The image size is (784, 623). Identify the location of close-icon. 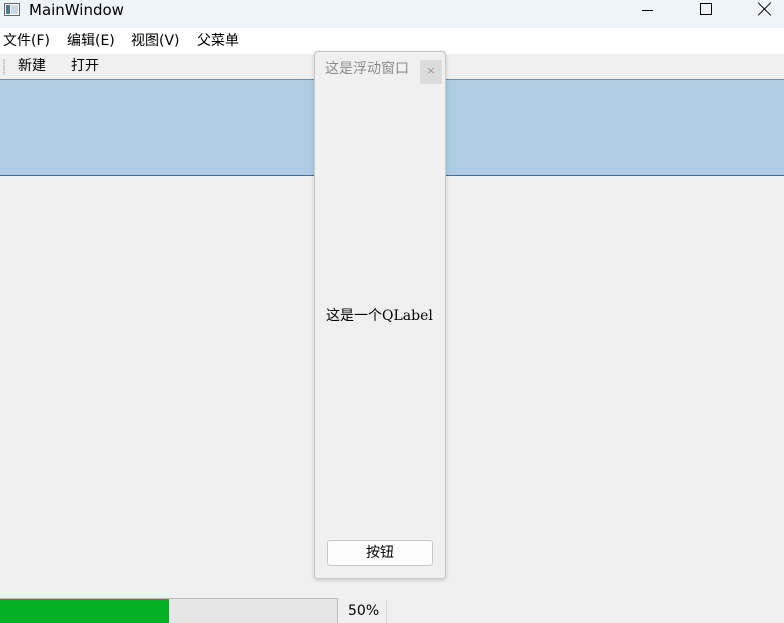
(765, 9).